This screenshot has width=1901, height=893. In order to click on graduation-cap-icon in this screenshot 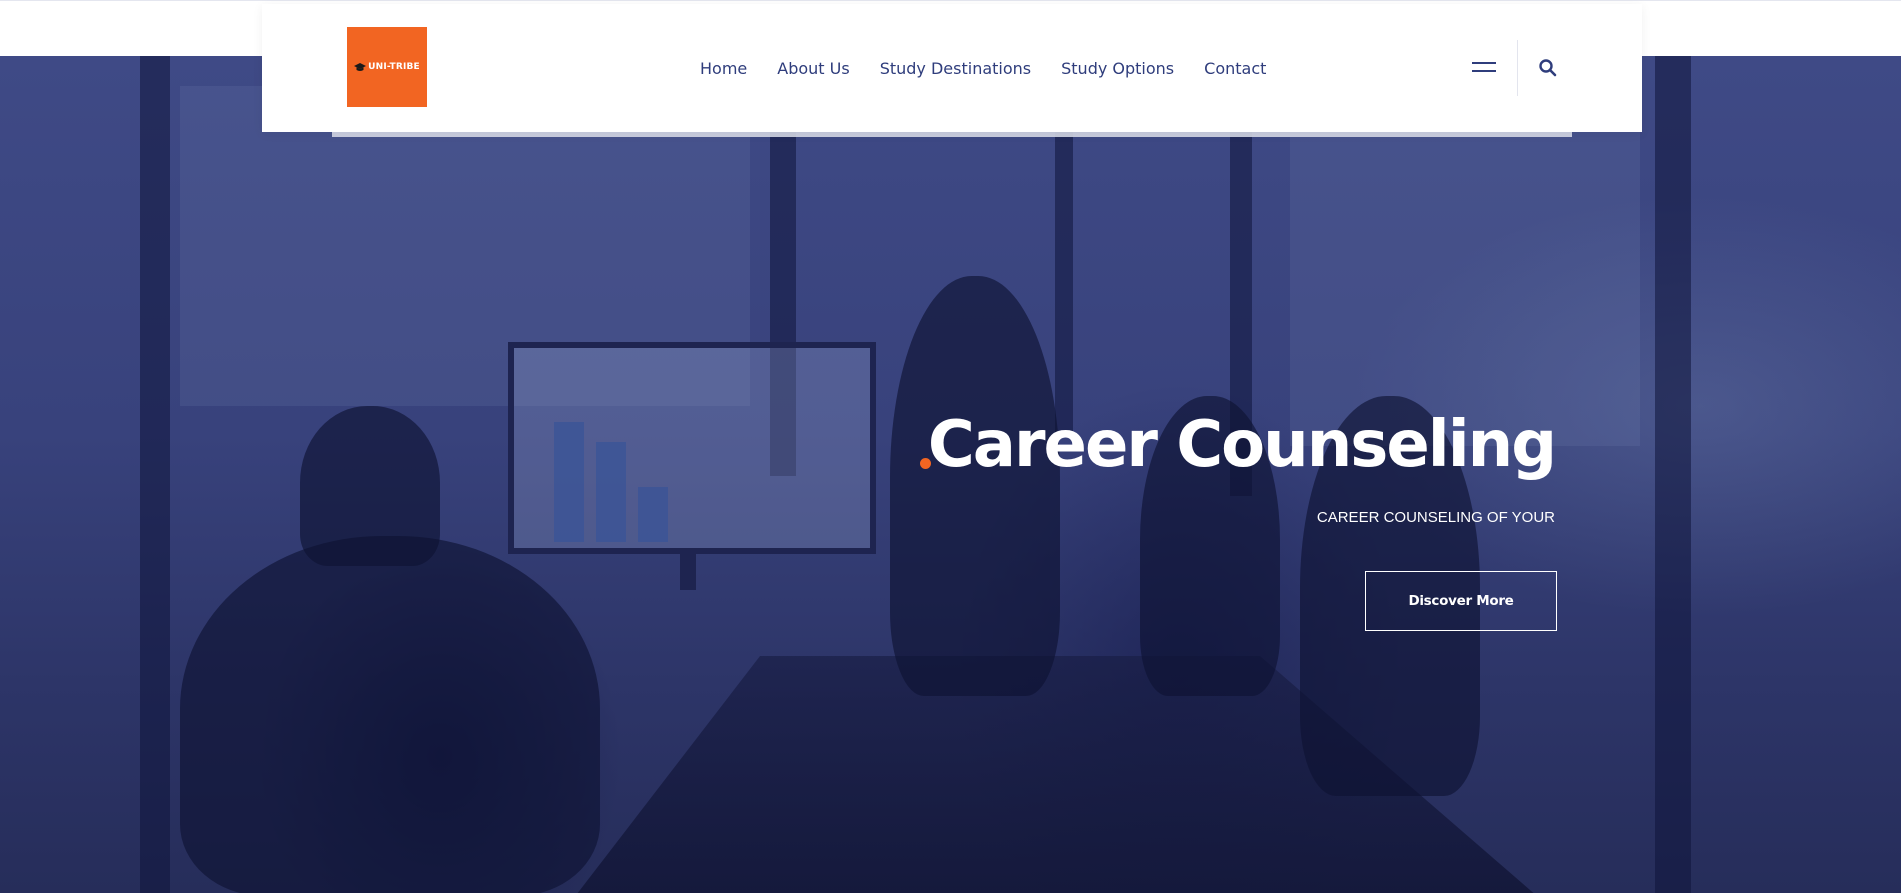, I will do `click(360, 66)`.